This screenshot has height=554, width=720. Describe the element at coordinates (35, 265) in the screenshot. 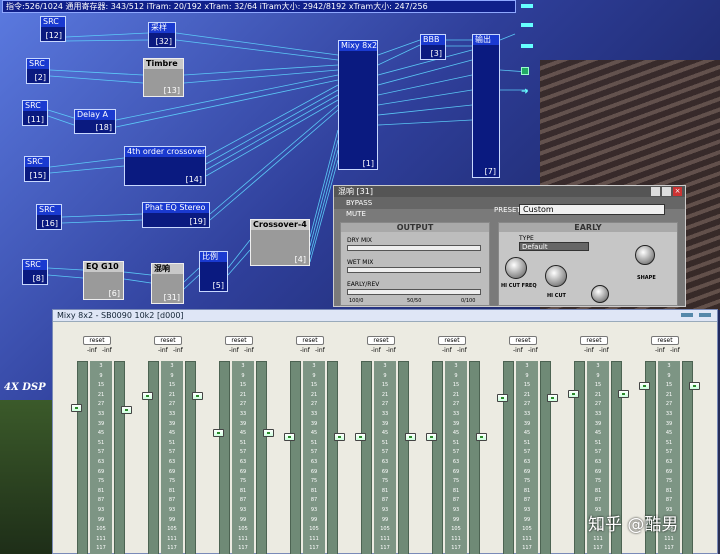

I see `node-title: SRC` at that location.